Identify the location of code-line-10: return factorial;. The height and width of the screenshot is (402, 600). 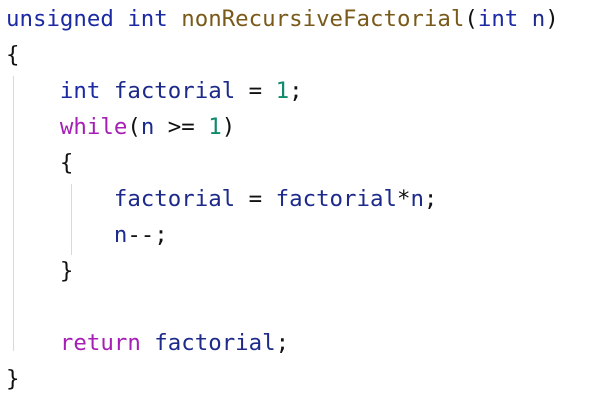
(147, 343).